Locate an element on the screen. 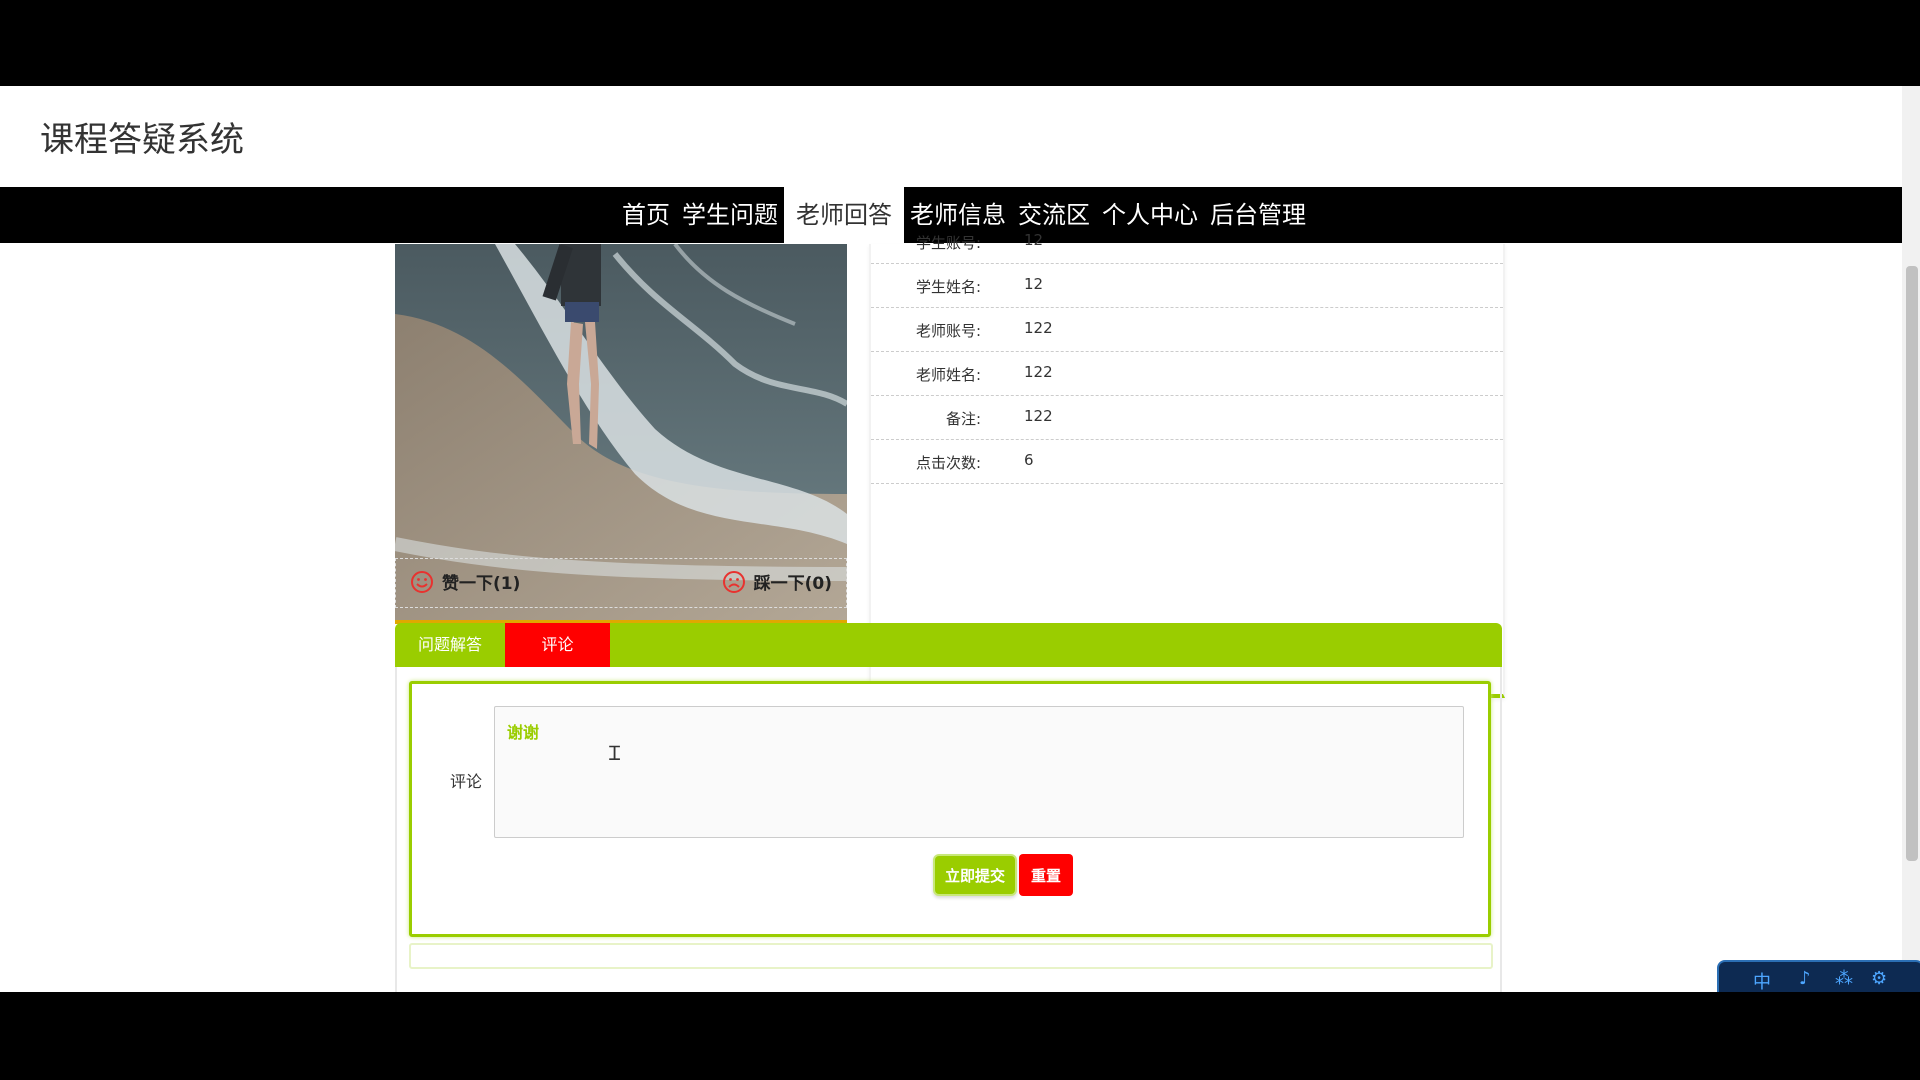 The height and width of the screenshot is (1080, 1920). vote-bar: 赞一下(1) 踩一下(0) is located at coordinates (621, 583).